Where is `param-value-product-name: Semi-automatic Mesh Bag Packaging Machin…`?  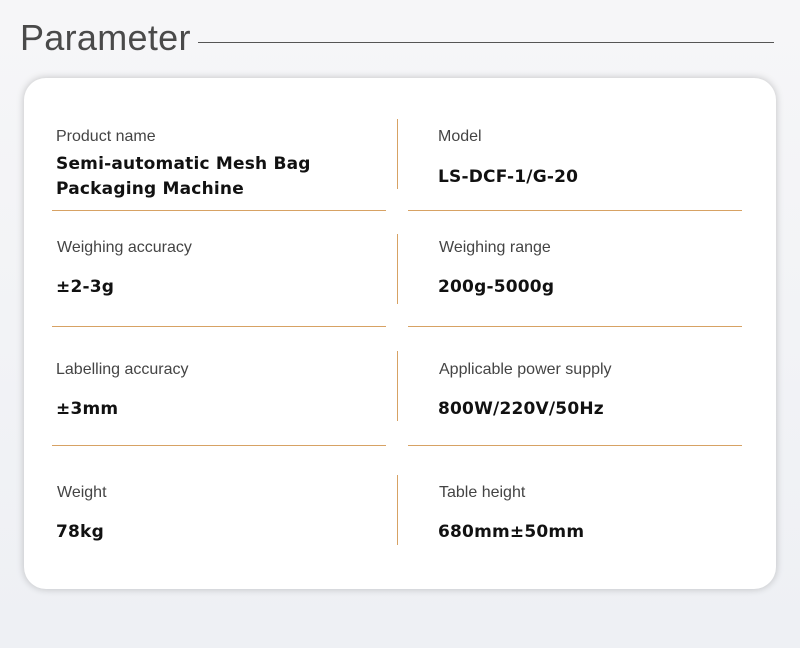 param-value-product-name: Semi-automatic Mesh Bag Packaging Machin… is located at coordinates (183, 176).